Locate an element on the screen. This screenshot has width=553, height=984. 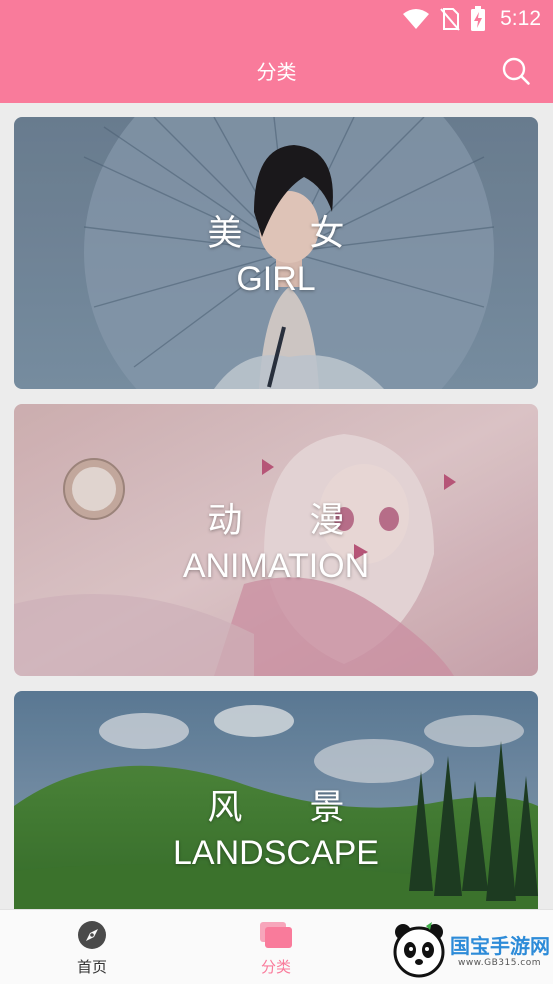
cards-icon is located at coordinates (276, 935).